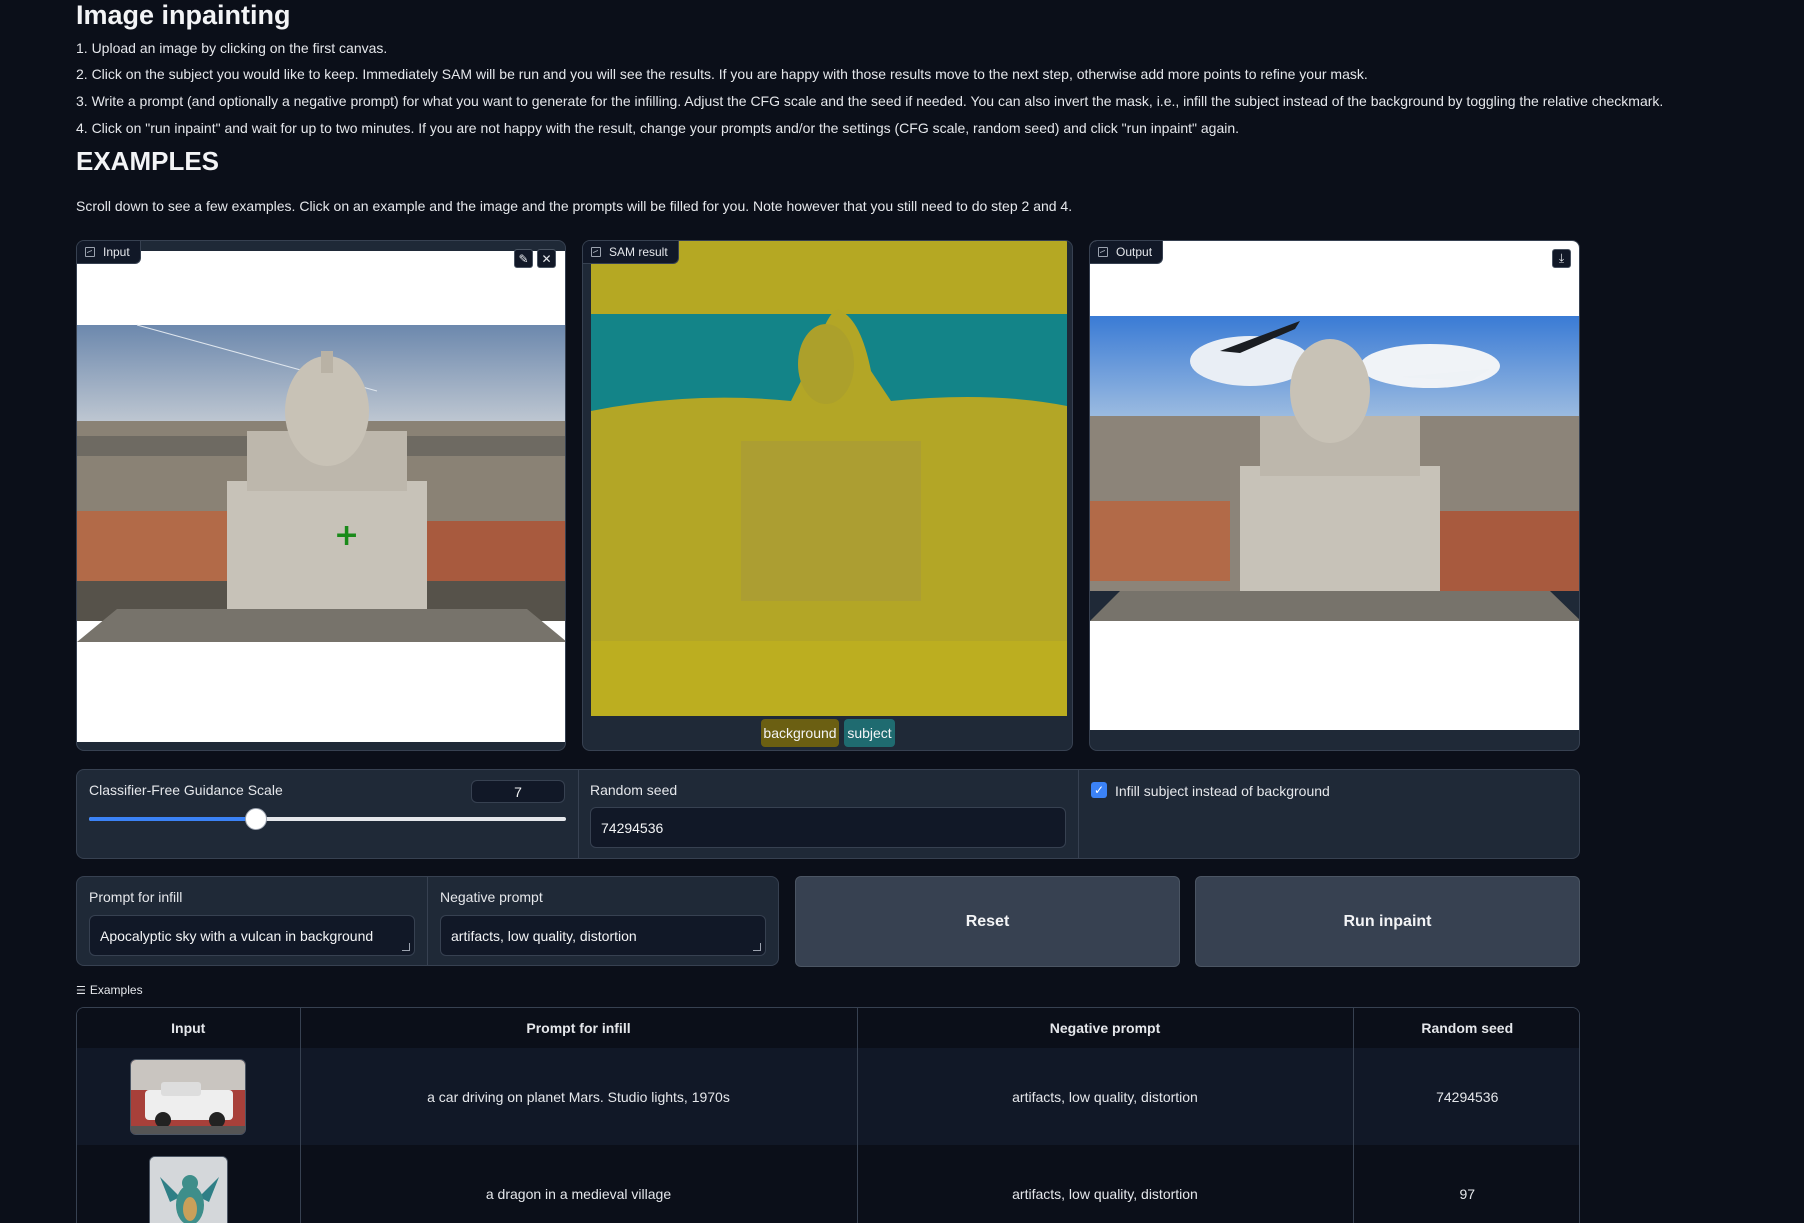  I want to click on example-thumbnail-dragon, so click(188, 1189).